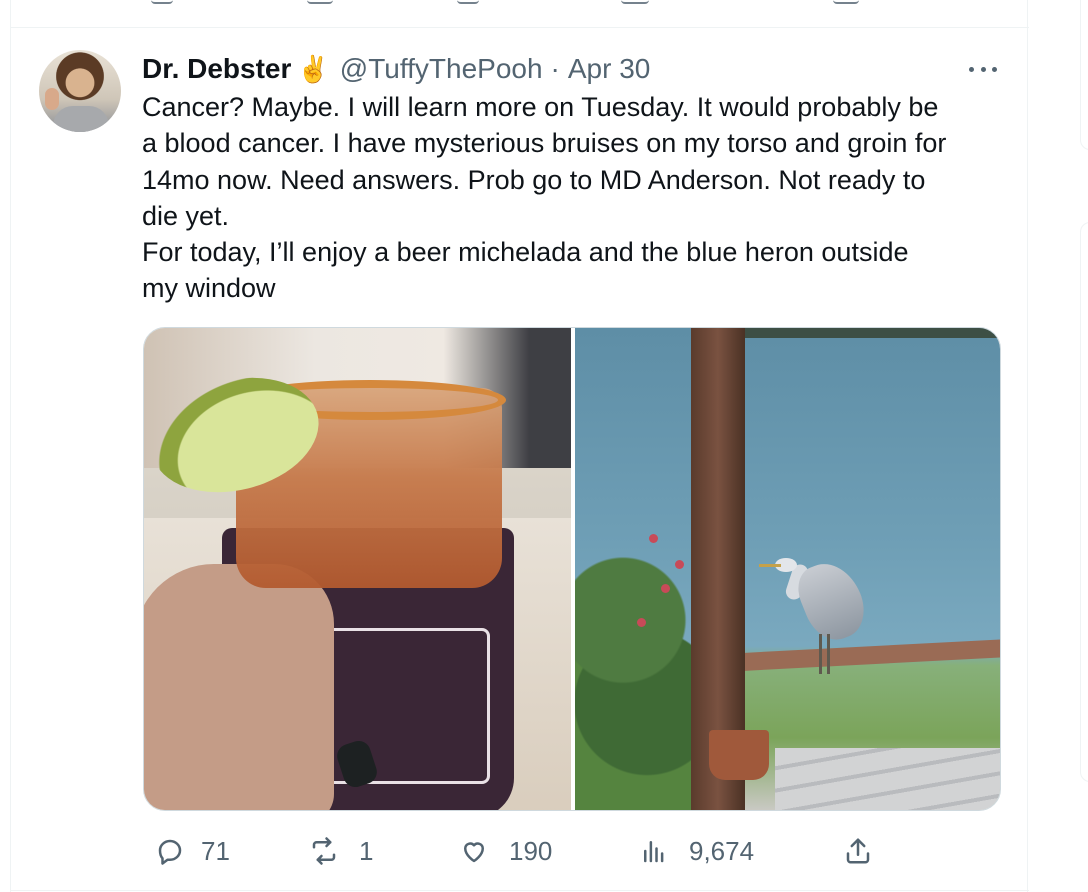 The image size is (1088, 892). I want to click on retweet-icon, so click(324, 851).